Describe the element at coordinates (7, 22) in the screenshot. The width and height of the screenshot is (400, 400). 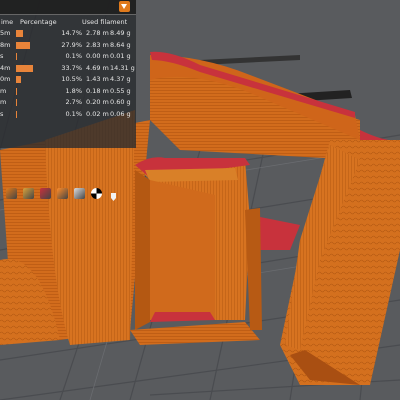
I see `time-header: ime` at that location.